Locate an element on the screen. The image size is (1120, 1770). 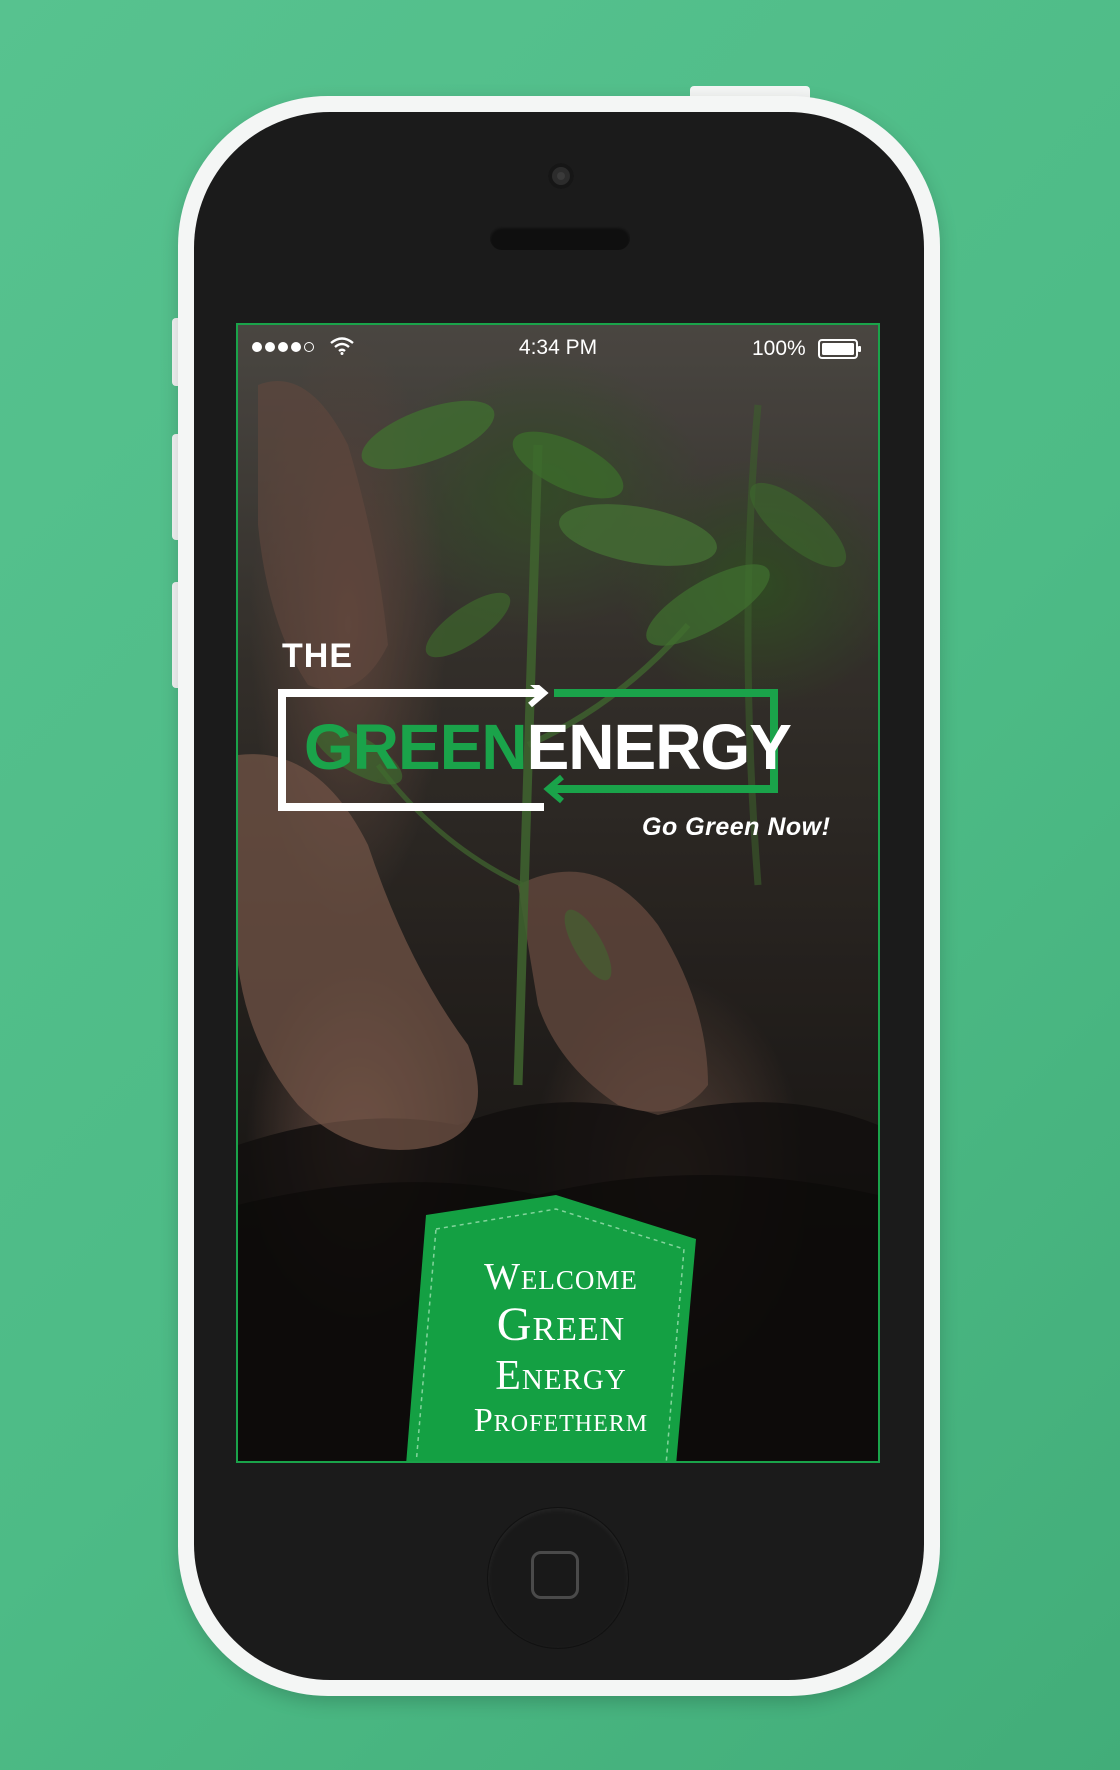
logo-word-green: GREEN is located at coordinates (416, 747).